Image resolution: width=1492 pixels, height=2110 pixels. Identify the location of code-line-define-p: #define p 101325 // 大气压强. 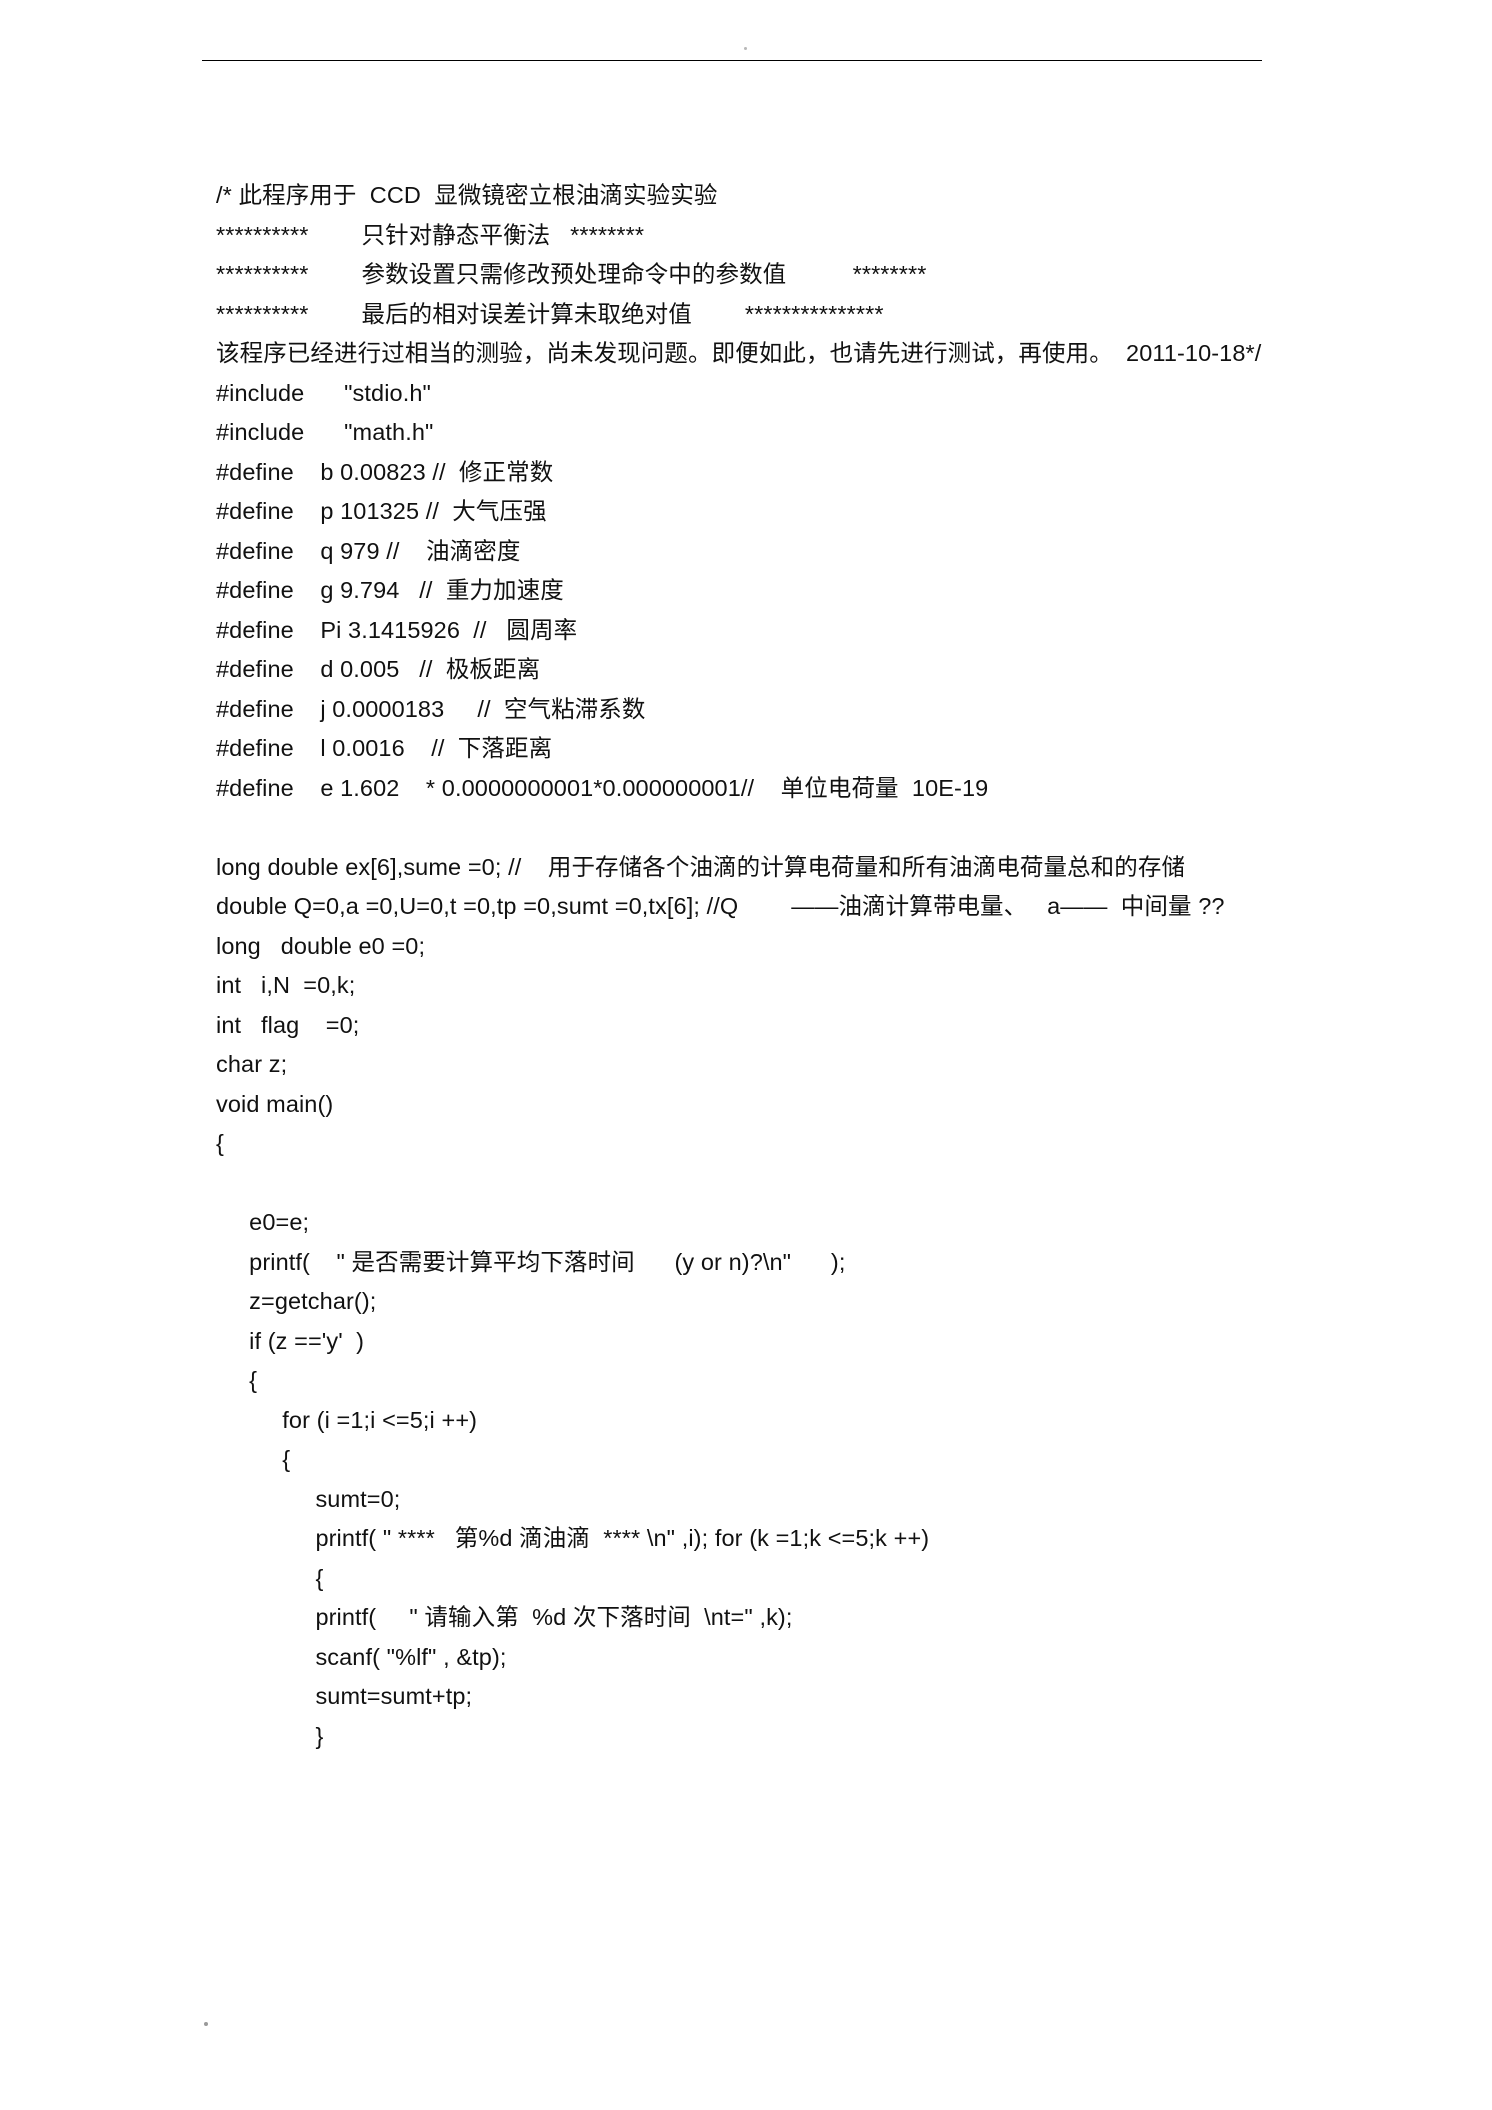
(381, 511).